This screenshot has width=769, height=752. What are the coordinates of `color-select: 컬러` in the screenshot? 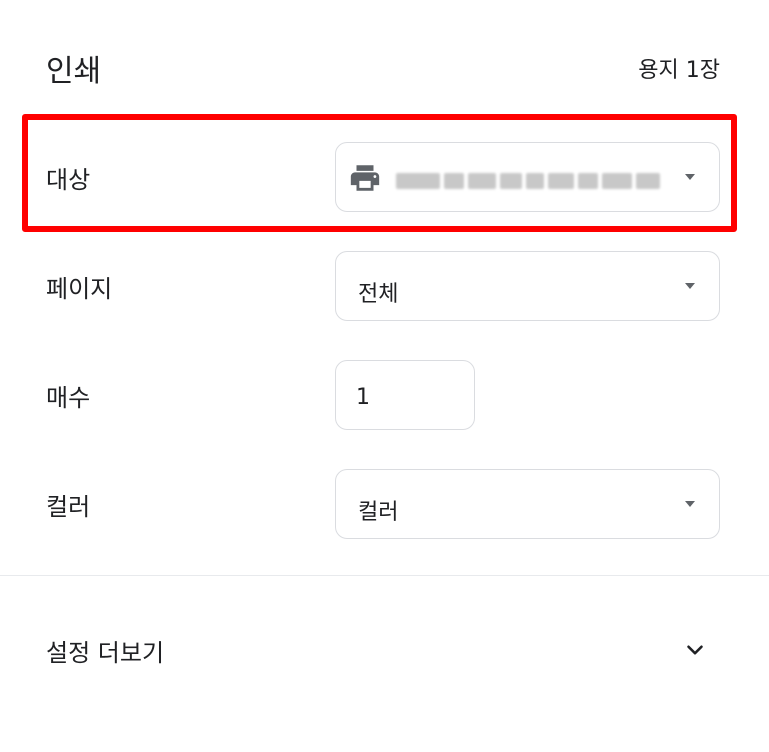 It's located at (527, 504).